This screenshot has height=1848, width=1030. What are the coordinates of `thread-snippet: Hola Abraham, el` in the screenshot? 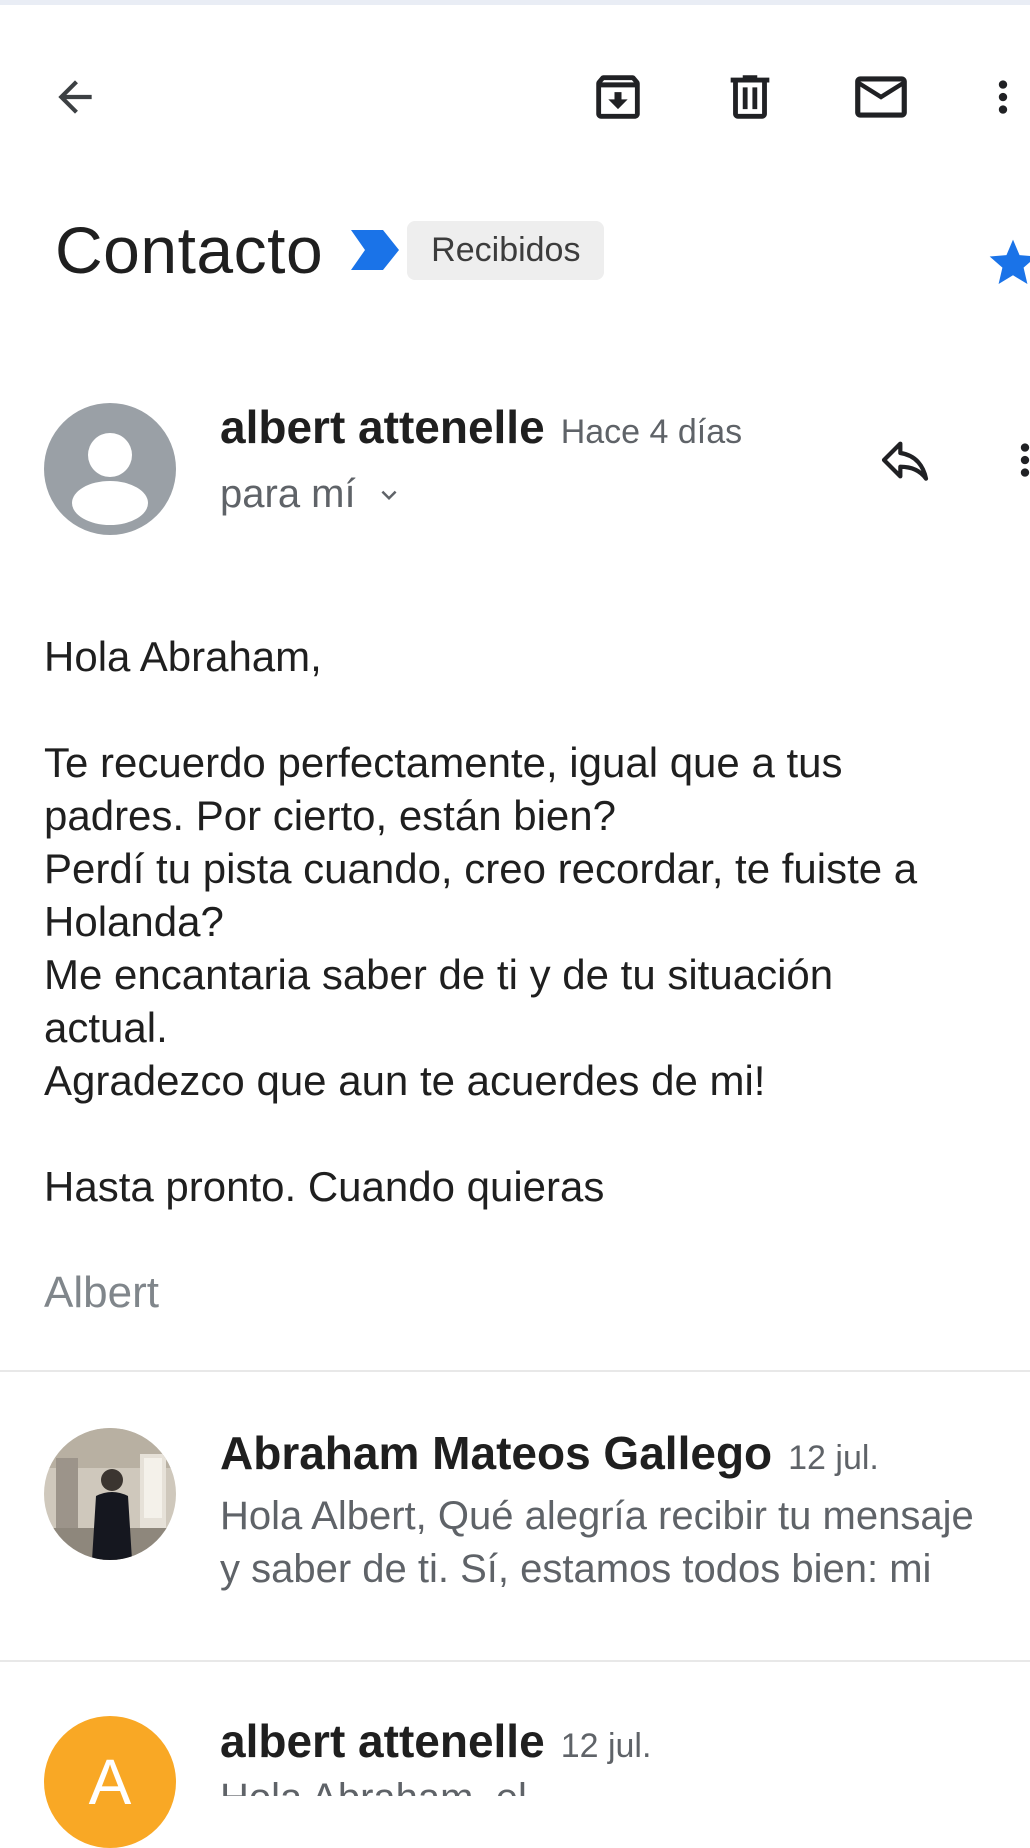 It's located at (625, 1786).